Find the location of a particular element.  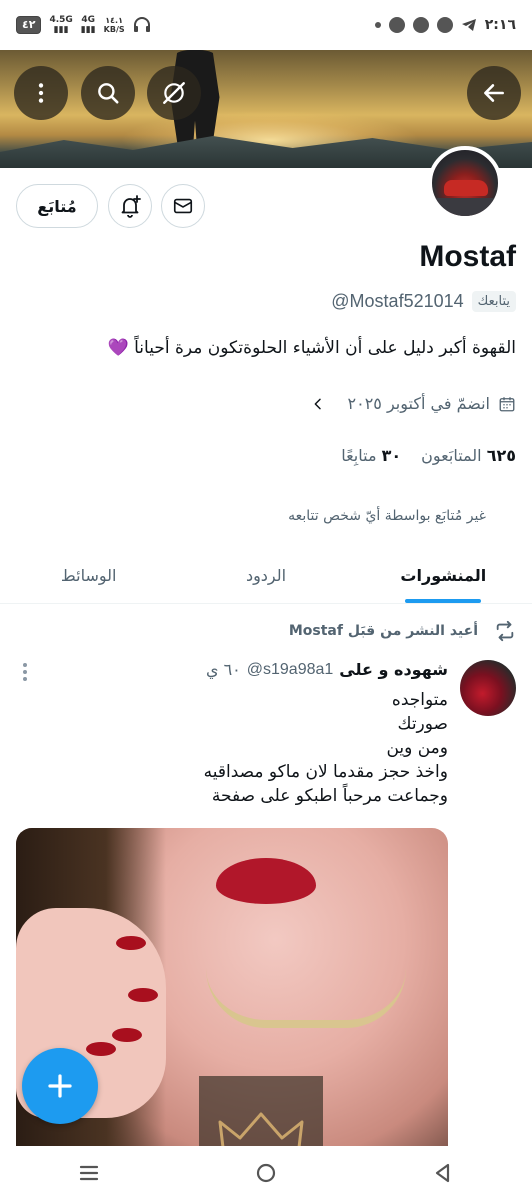

status-bar: ٤٢ 4.5G ▮▮▮ 4G ▮▮▮ ١٤.١ KB/S ٢:١٦ is located at coordinates (266, 25).